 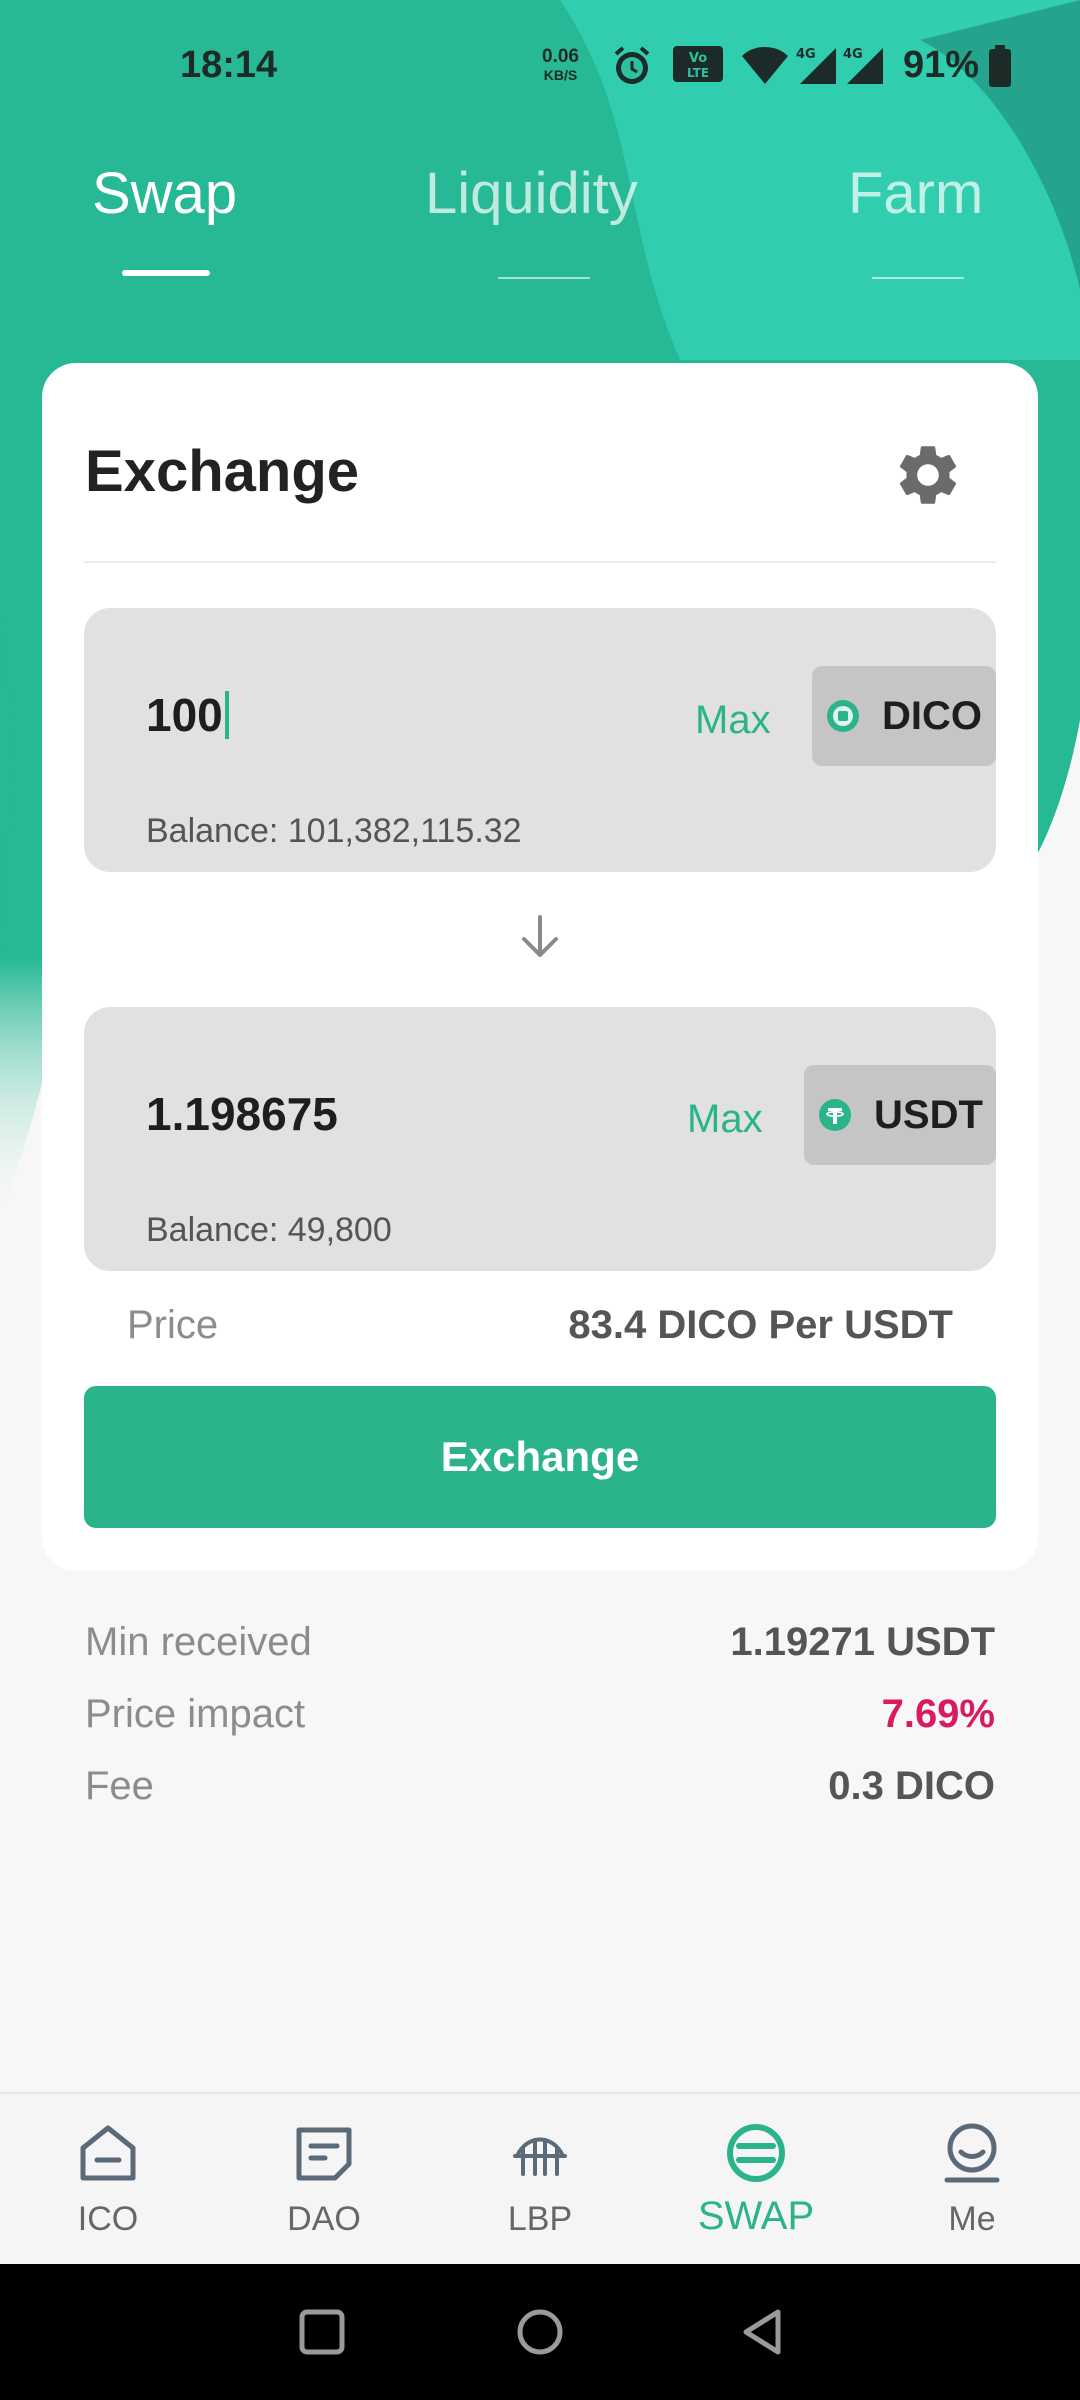 I want to click on top-tabs: Swap Liquidity Farm, so click(x=540, y=225).